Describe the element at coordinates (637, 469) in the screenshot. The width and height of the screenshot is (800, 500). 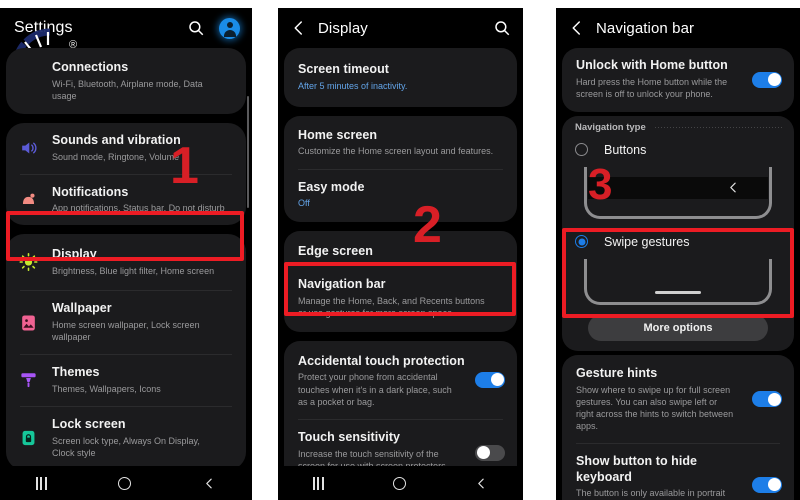
I see `row-title: Show button to hide keyboard` at that location.